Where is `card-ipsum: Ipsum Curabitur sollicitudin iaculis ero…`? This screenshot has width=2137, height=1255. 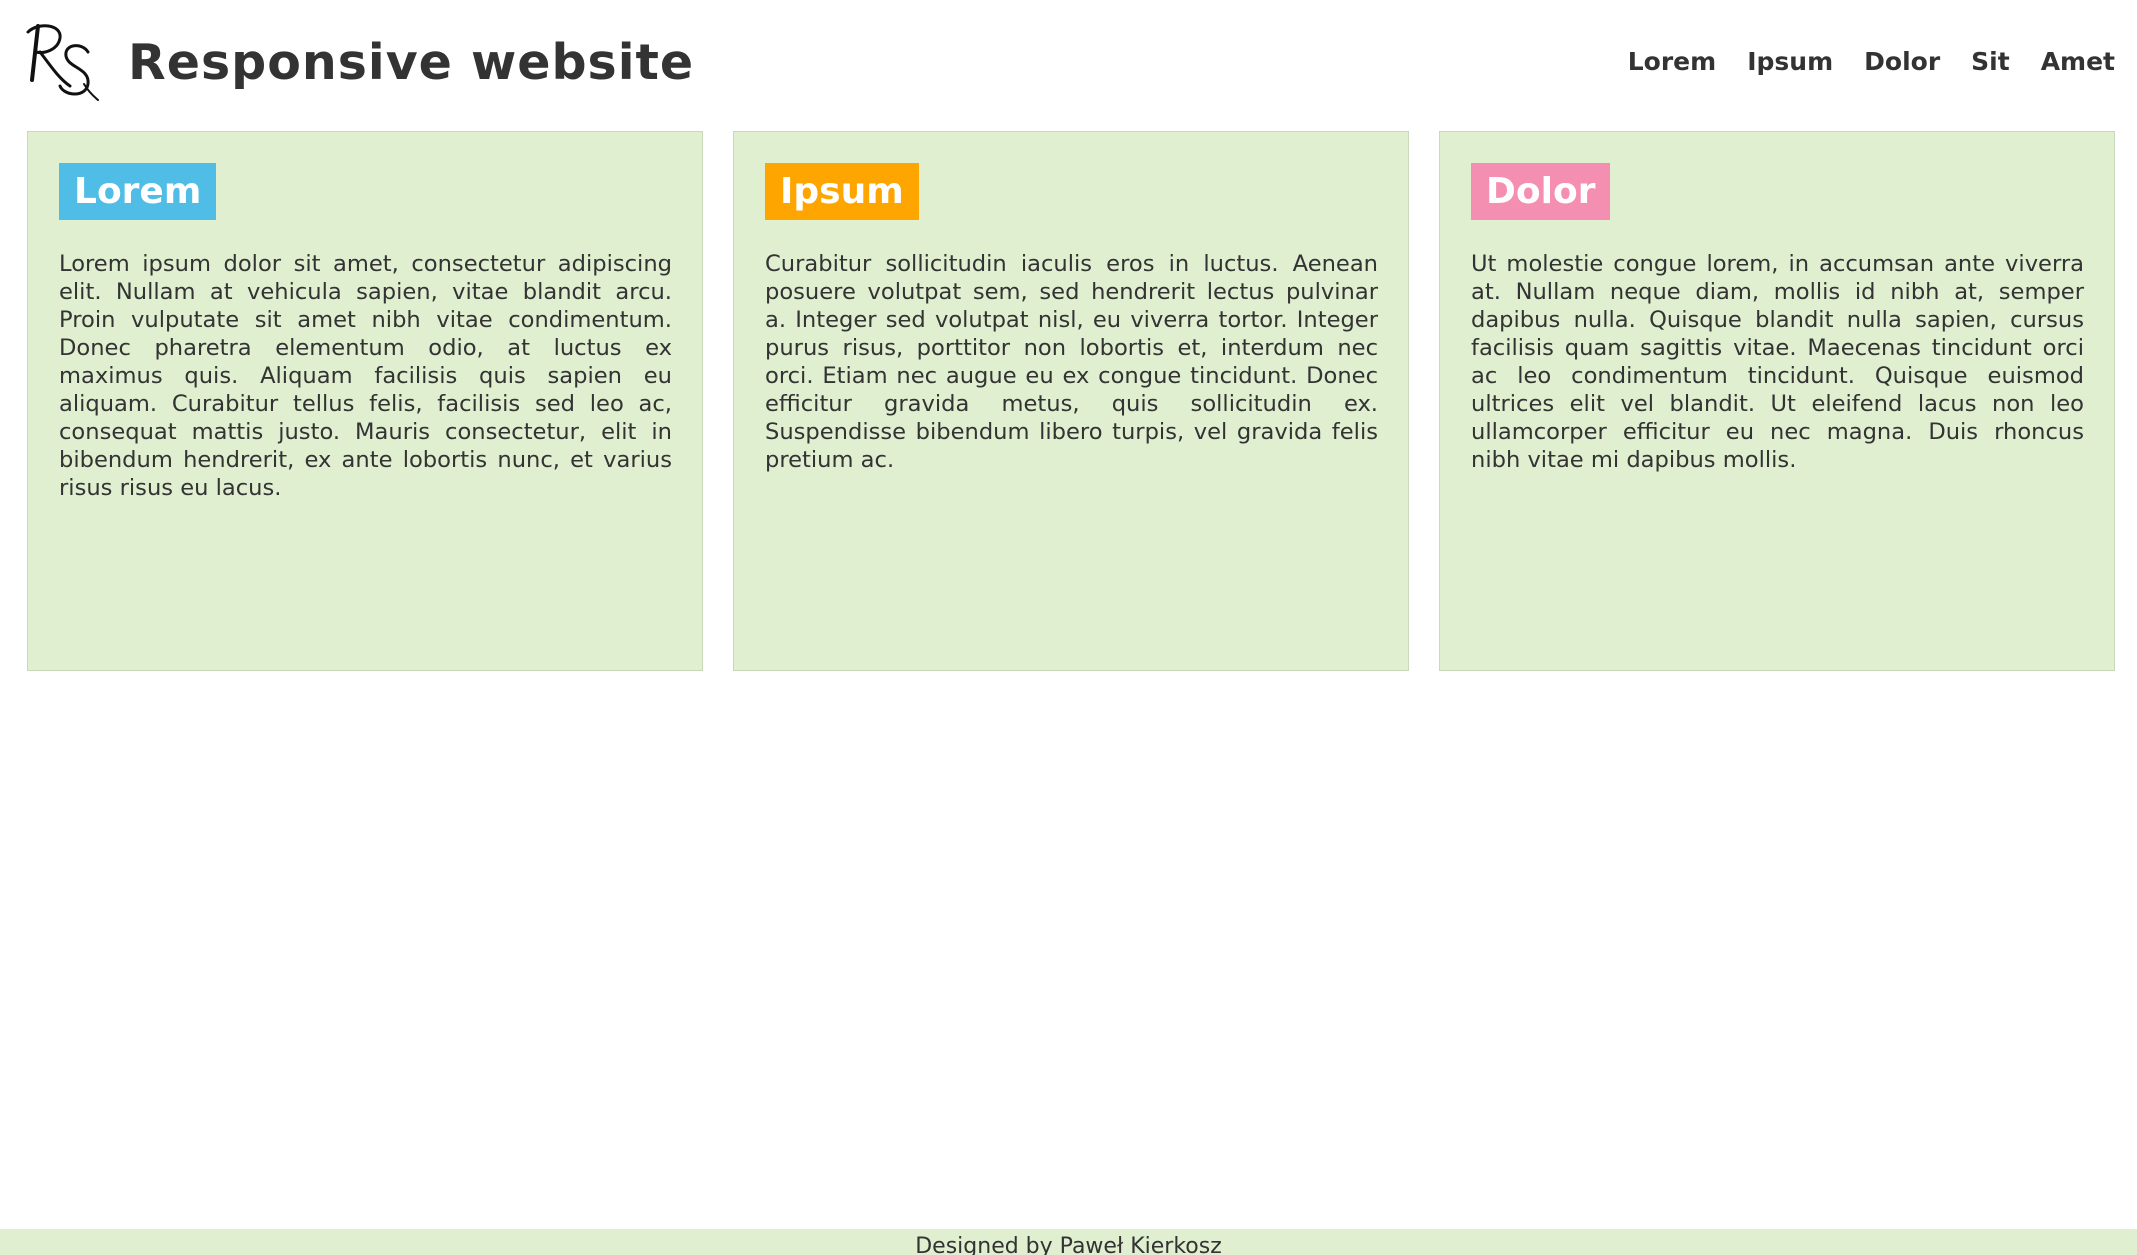 card-ipsum: Ipsum Curabitur sollicitudin iaculis ero… is located at coordinates (1071, 401).